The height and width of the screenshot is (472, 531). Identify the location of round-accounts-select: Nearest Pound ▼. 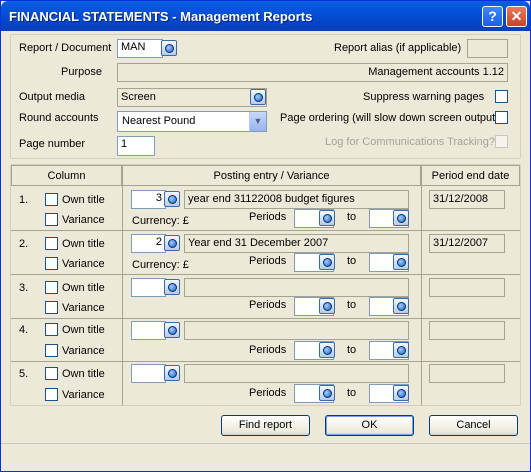
(192, 121).